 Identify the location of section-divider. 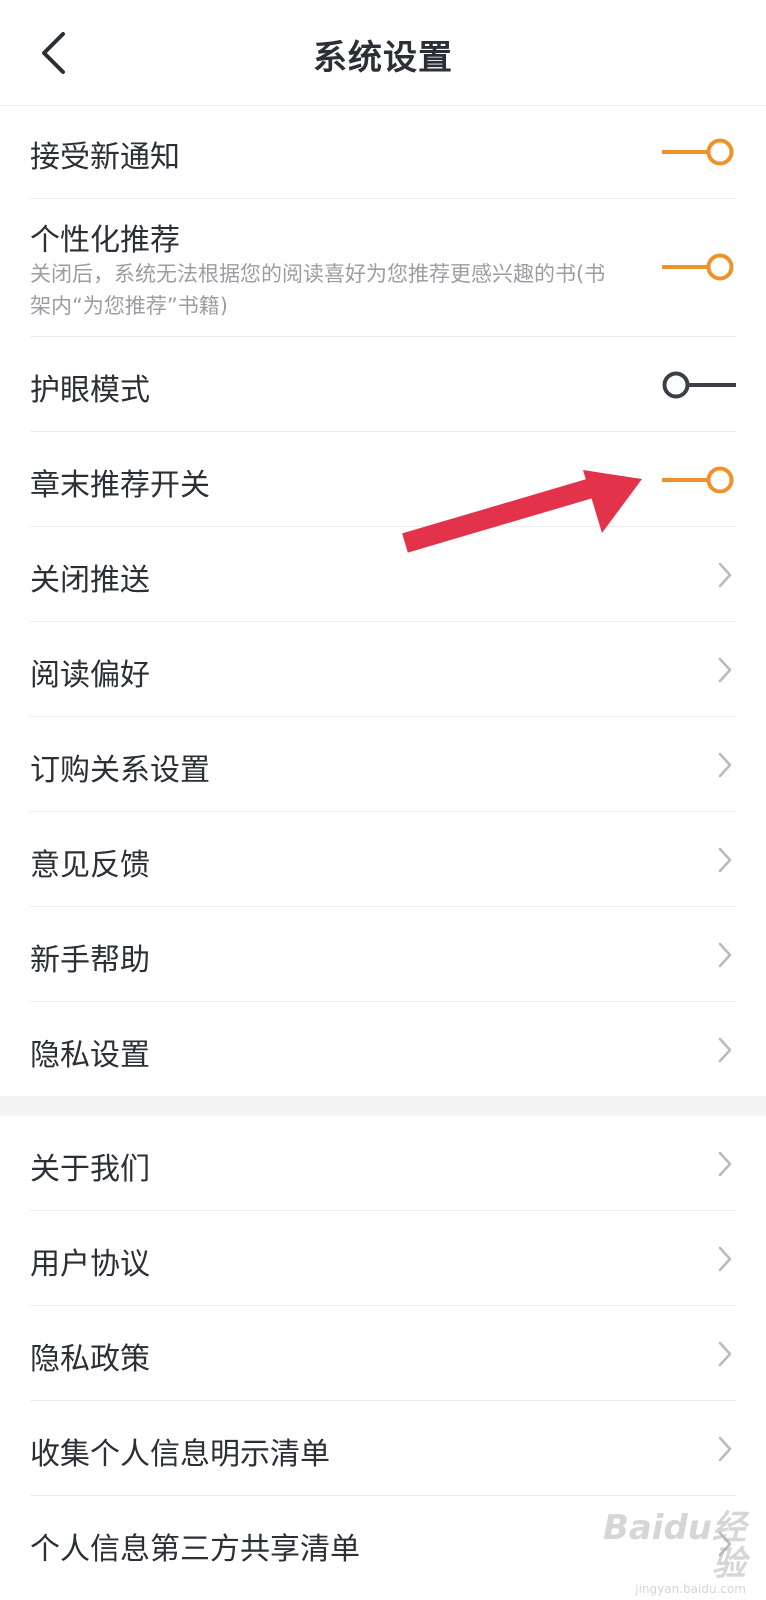
(383, 1106).